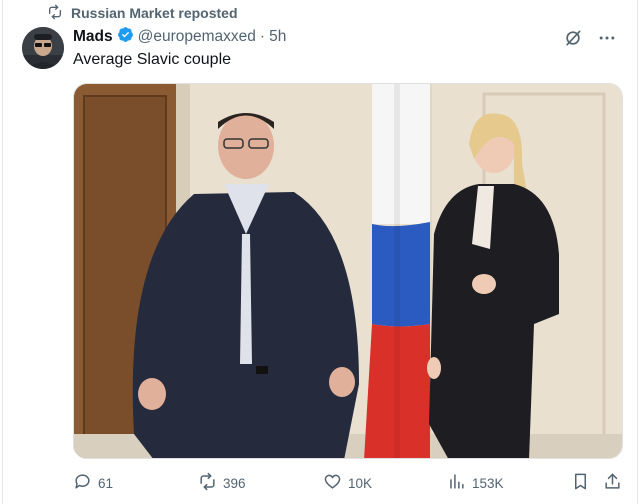 The image size is (640, 504). What do you see at coordinates (277, 37) in the screenshot?
I see `timestamp: 5h` at bounding box center [277, 37].